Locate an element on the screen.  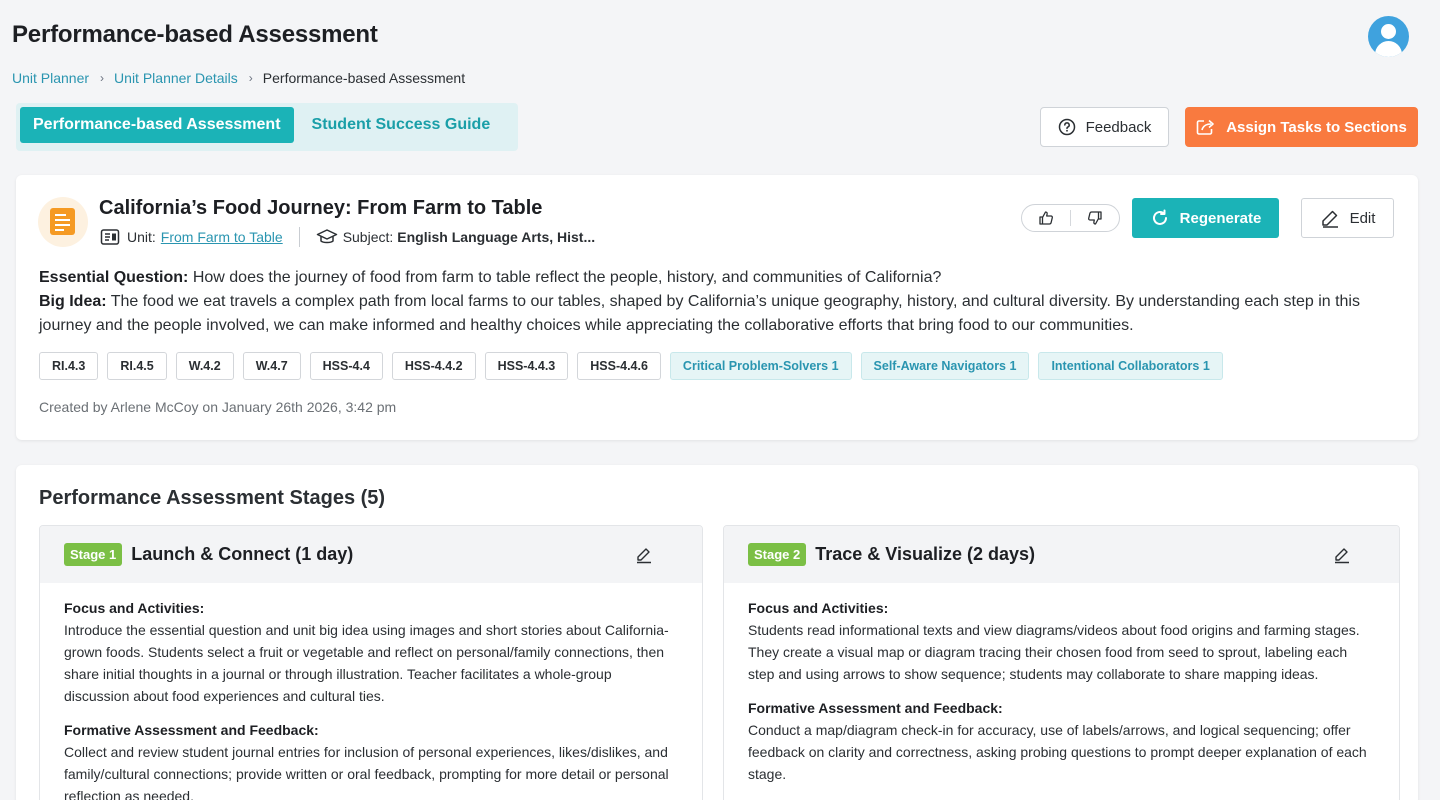
standard-tag: RI.4.5 is located at coordinates (137, 366).